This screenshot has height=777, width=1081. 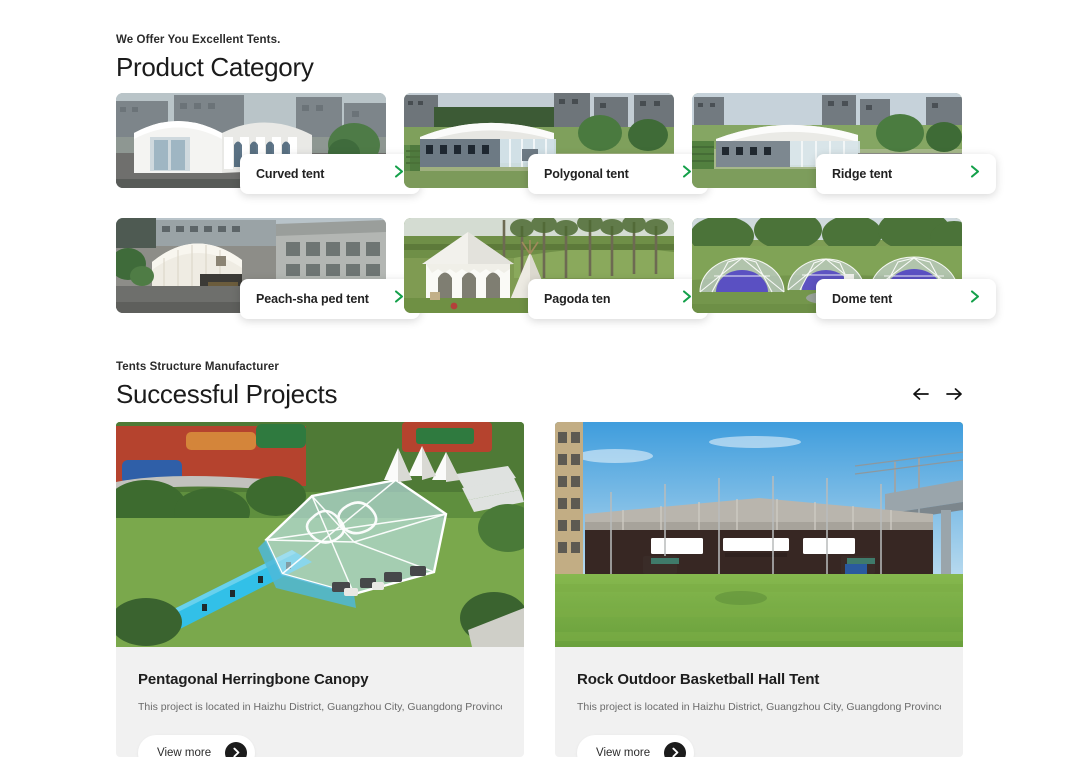 I want to click on category-label-text: Polygonal tent, so click(x=586, y=174).